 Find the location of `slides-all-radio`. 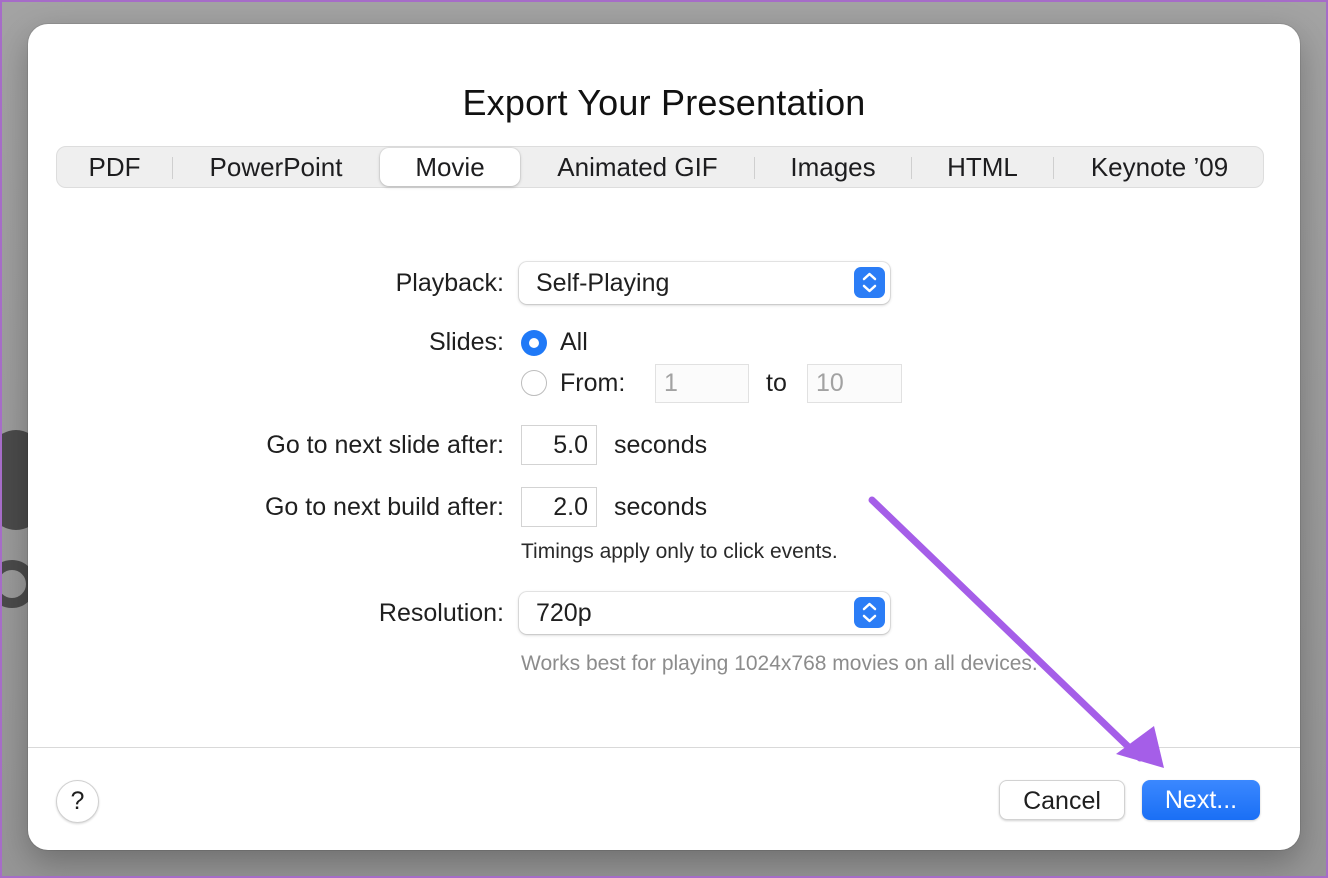

slides-all-radio is located at coordinates (534, 343).